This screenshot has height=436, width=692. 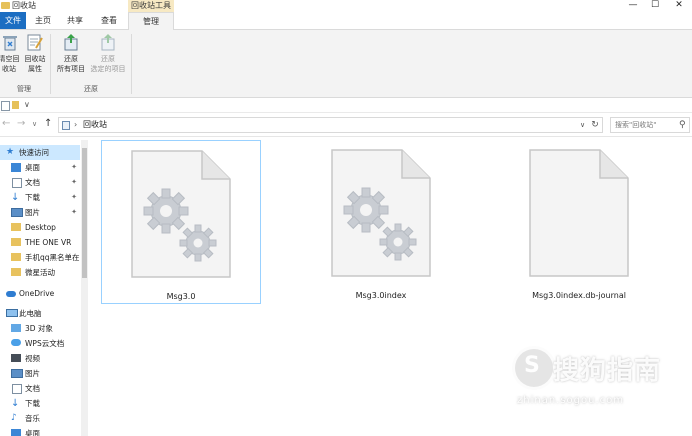 I want to click on empty-recycle-bin-button: 清空回 收站, so click(x=10, y=55).